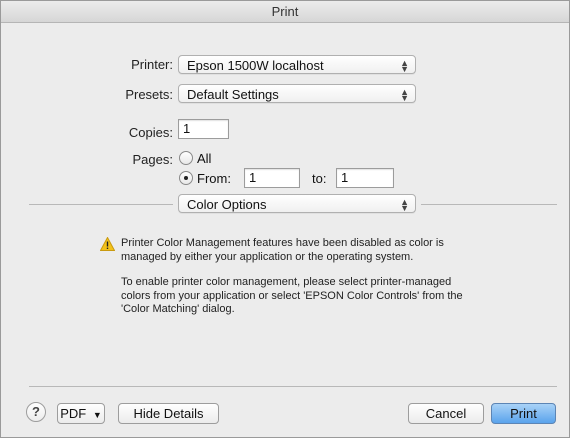 The height and width of the screenshot is (438, 570). I want to click on printer-label: Printer:, so click(152, 64).